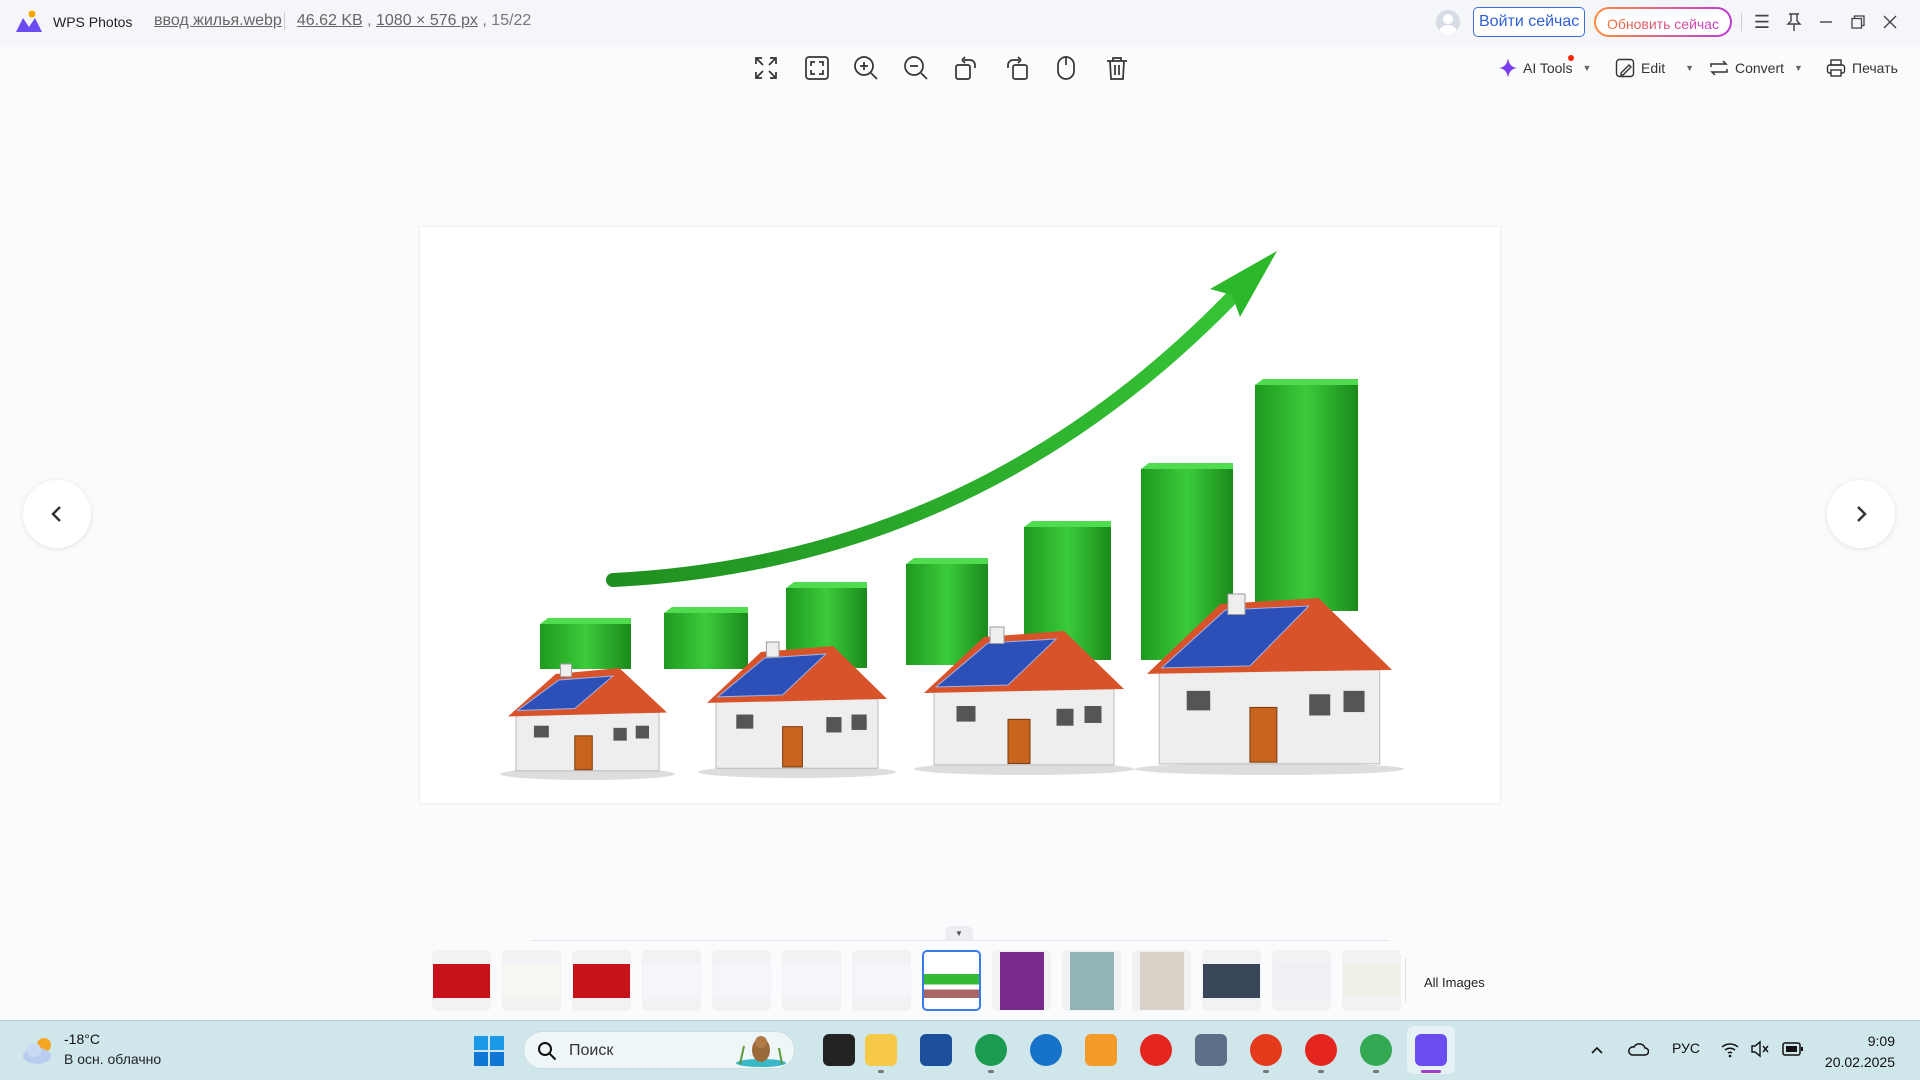  I want to click on fit-window-icon, so click(817, 68).